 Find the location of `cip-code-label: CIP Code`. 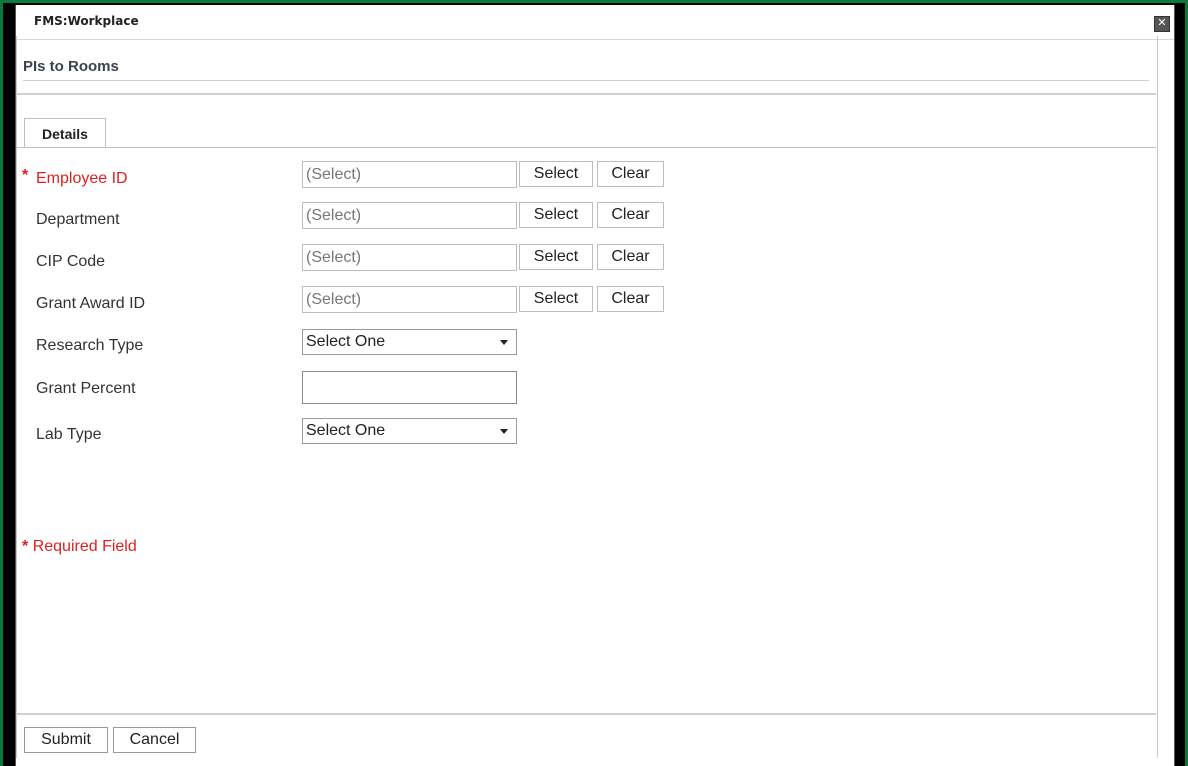

cip-code-label: CIP Code is located at coordinates (71, 261).